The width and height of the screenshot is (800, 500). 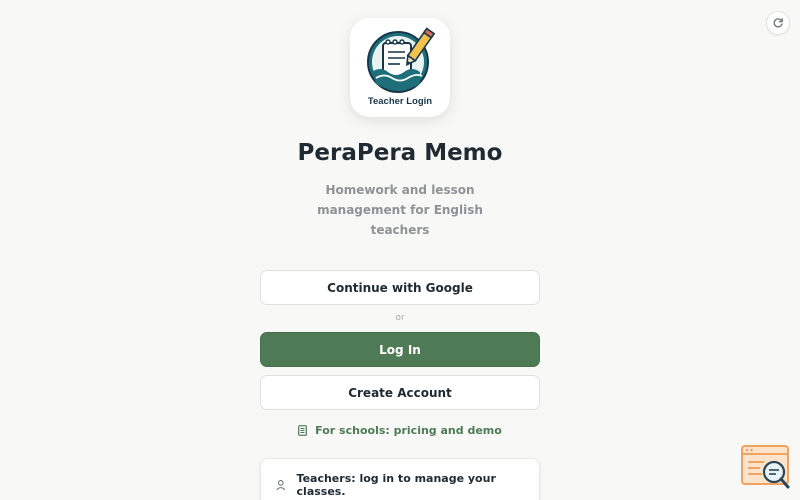 What do you see at coordinates (400, 318) in the screenshot?
I see `divider-or: or` at bounding box center [400, 318].